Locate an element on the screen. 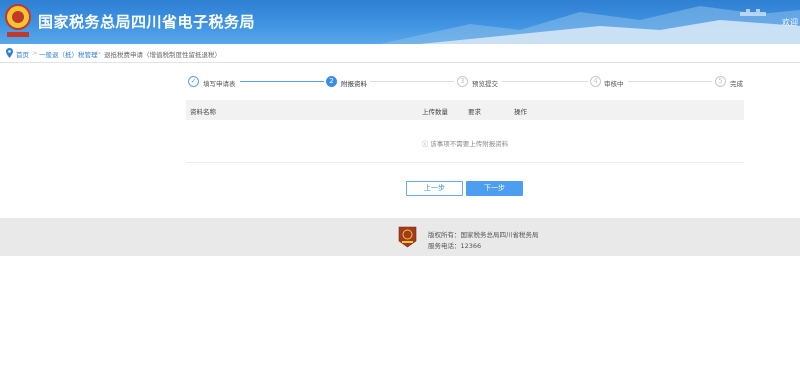 This screenshot has width=800, height=392. step-5-label: 完成 is located at coordinates (736, 84).